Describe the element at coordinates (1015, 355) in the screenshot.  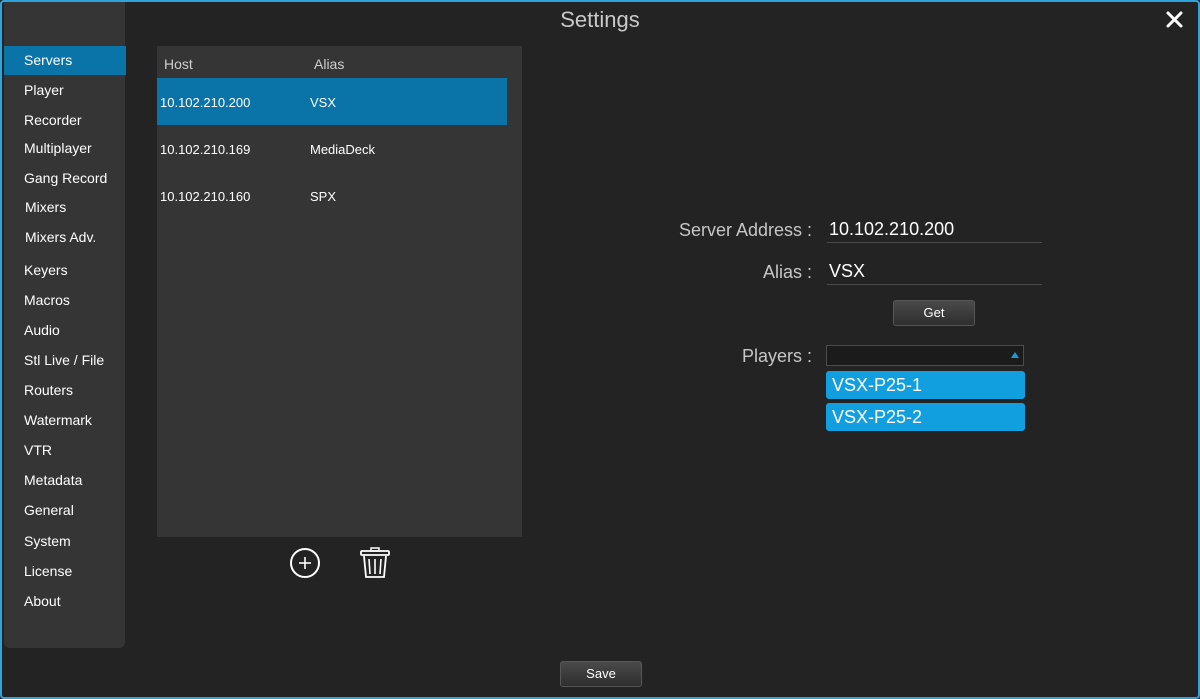
I see `chevron-up-icon` at that location.